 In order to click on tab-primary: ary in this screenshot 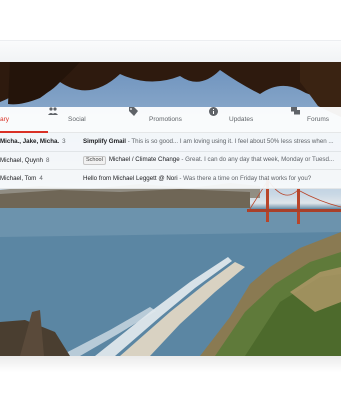, I will do `click(24, 120)`.